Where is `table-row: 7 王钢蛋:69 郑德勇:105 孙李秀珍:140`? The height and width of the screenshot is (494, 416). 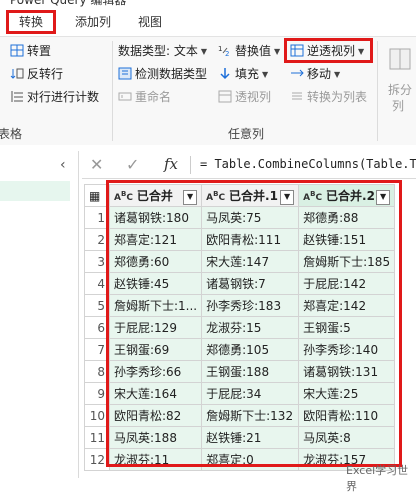
table-row: 7 王钢蛋:69 郑德勇:105 孙李秀珍:140 is located at coordinates (240, 349).